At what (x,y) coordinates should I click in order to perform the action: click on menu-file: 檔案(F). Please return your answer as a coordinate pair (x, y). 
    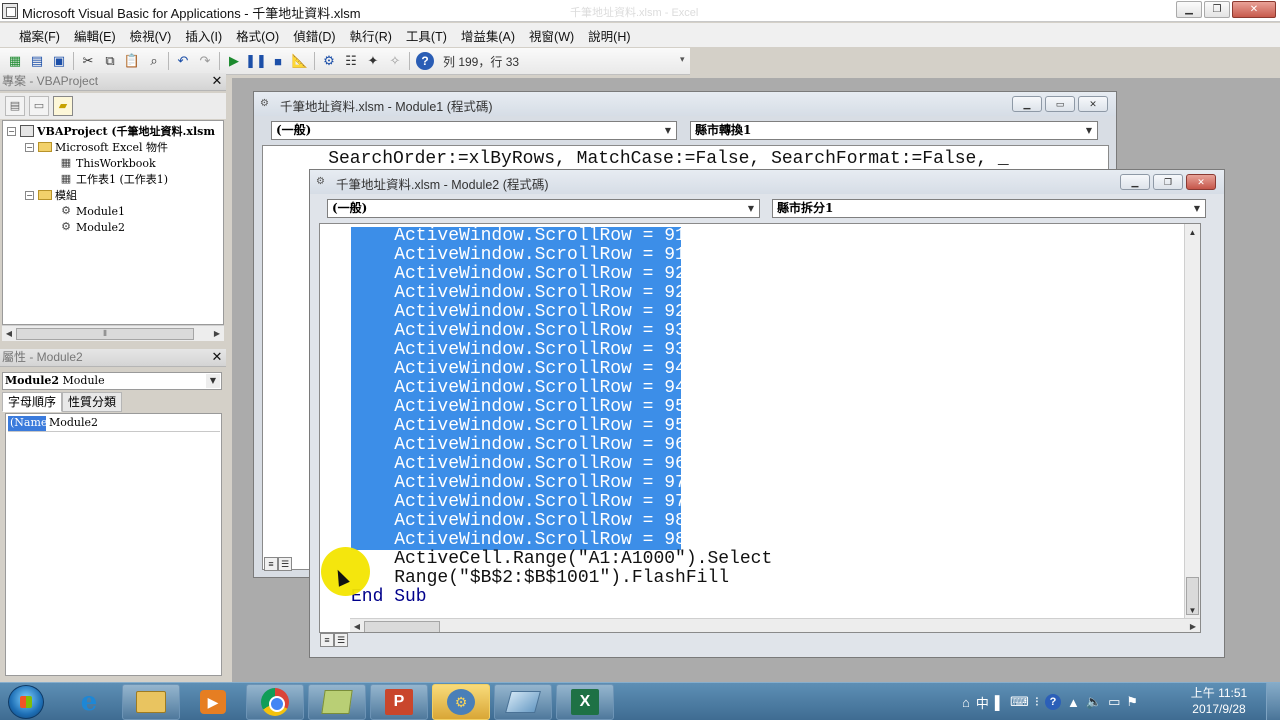
    Looking at the image, I should click on (39, 35).